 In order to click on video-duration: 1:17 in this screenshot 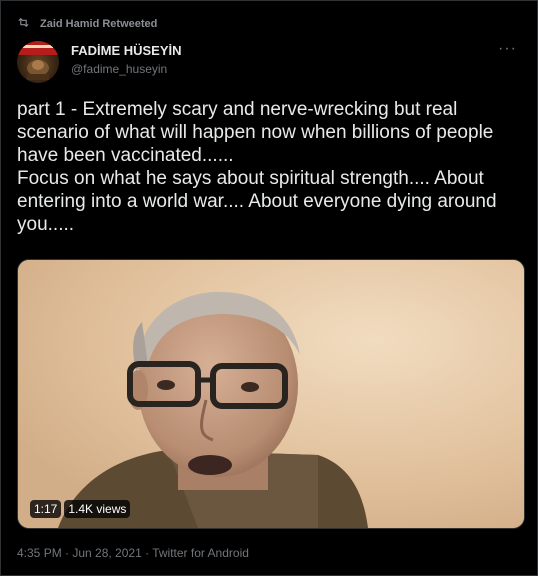, I will do `click(46, 509)`.